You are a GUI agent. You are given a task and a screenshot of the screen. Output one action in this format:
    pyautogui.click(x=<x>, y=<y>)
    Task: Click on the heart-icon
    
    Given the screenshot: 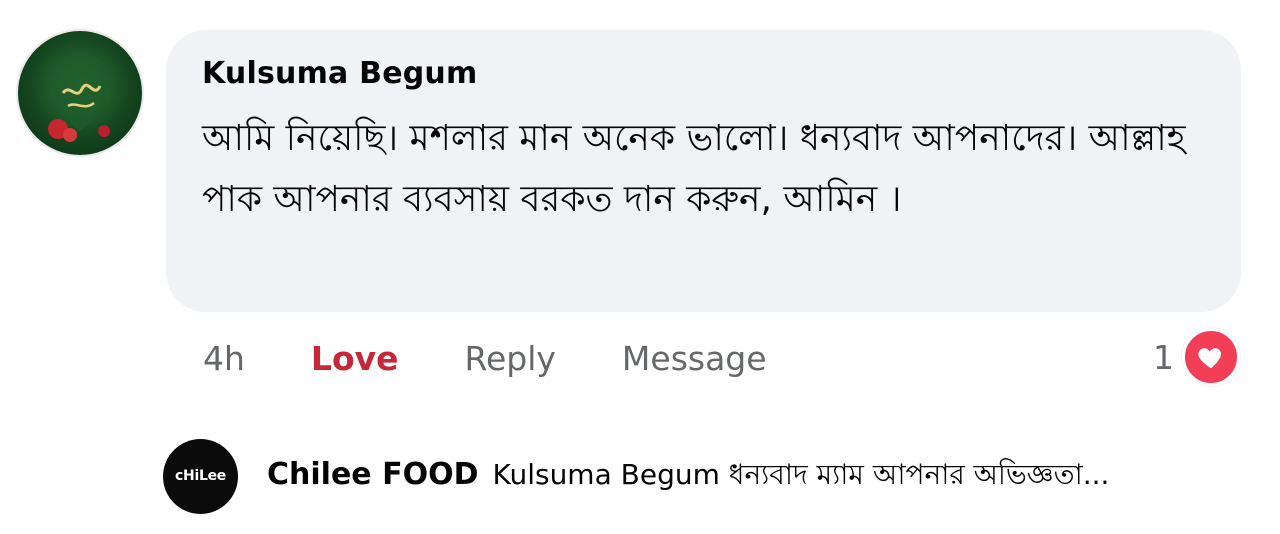 What is the action you would take?
    pyautogui.click(x=1211, y=357)
    